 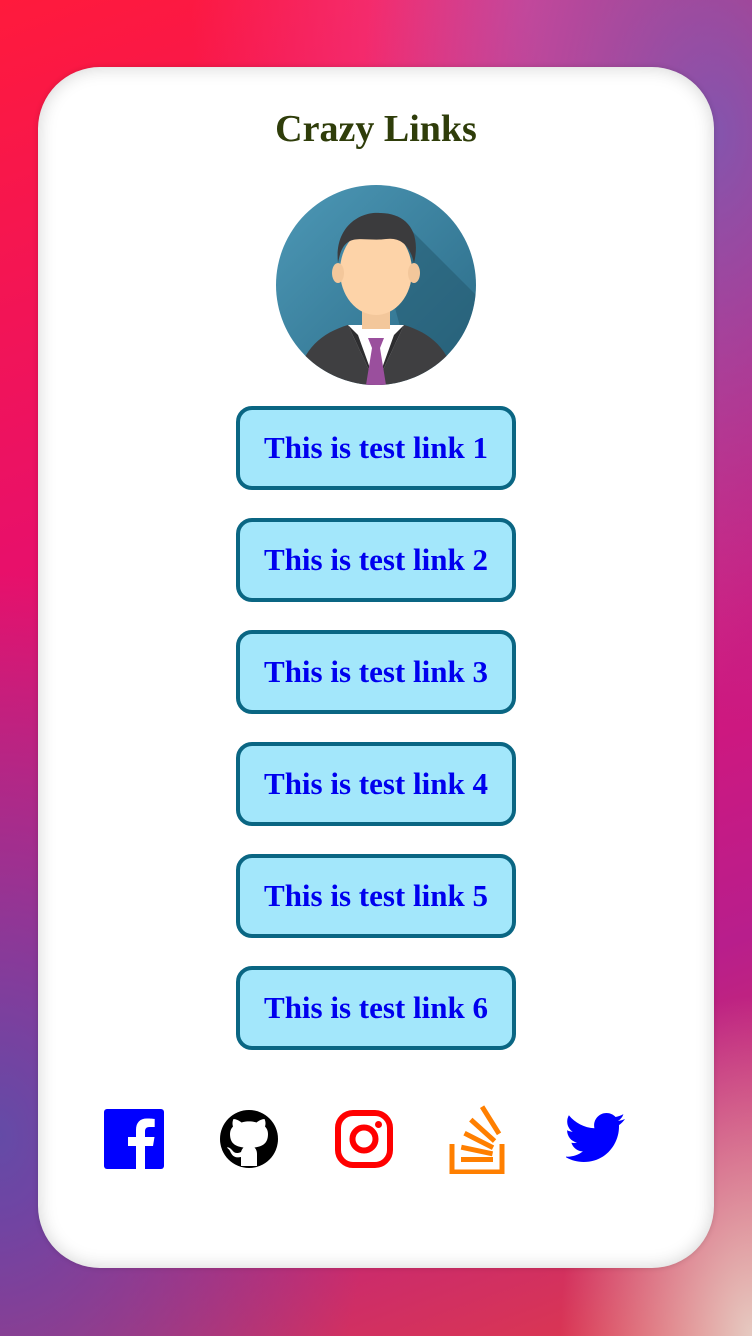 What do you see at coordinates (479, 1139) in the screenshot?
I see `stackoverflow-icon` at bounding box center [479, 1139].